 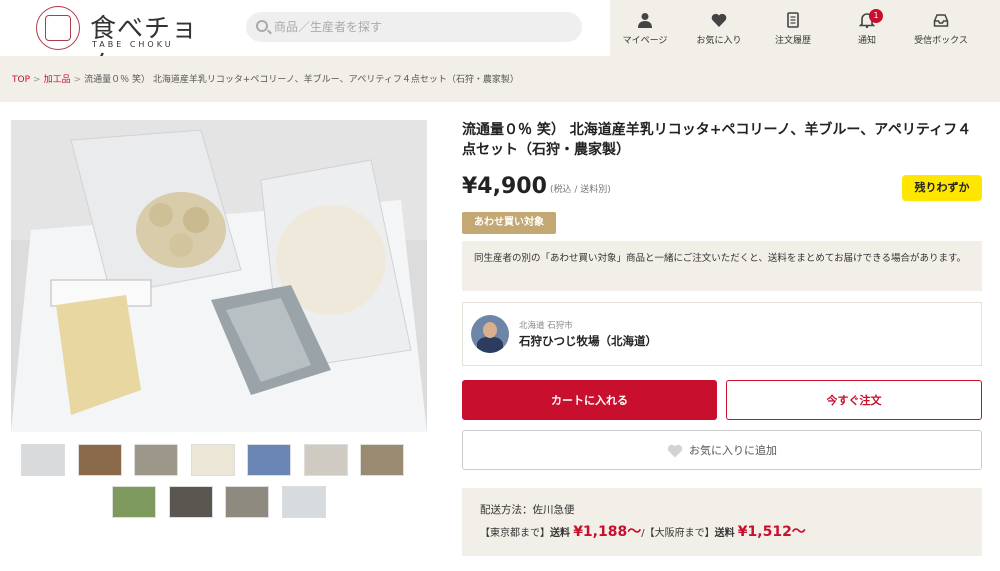 What do you see at coordinates (719, 28) in the screenshot?
I see `nav-favorites: お気に入り` at bounding box center [719, 28].